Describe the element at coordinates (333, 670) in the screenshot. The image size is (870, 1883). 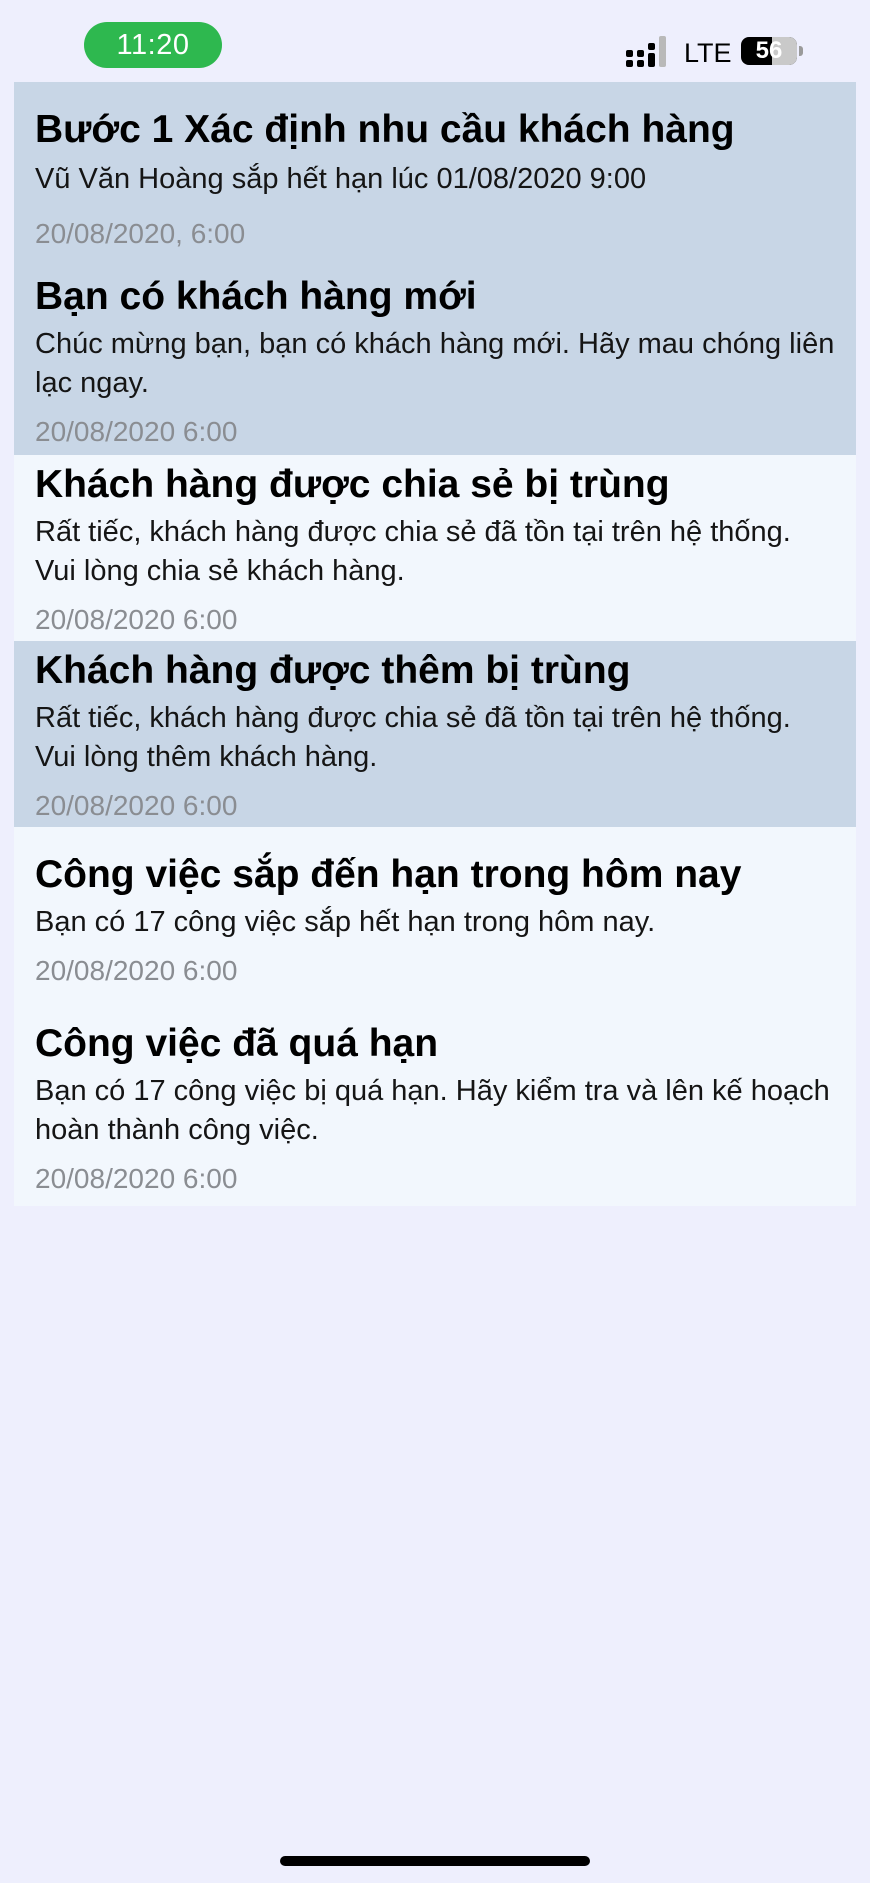
I see `notification-title: Khách hàng được thêm bị trùng` at that location.